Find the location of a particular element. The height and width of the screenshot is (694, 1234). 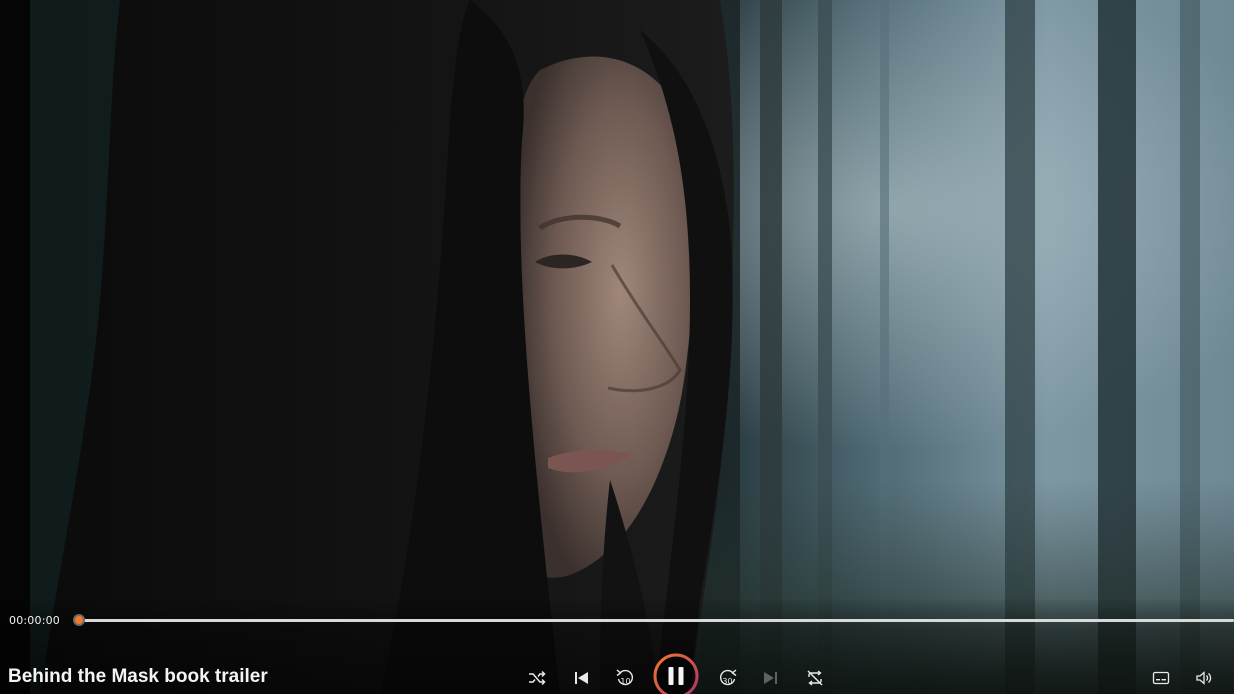

next-button is located at coordinates (771, 678).